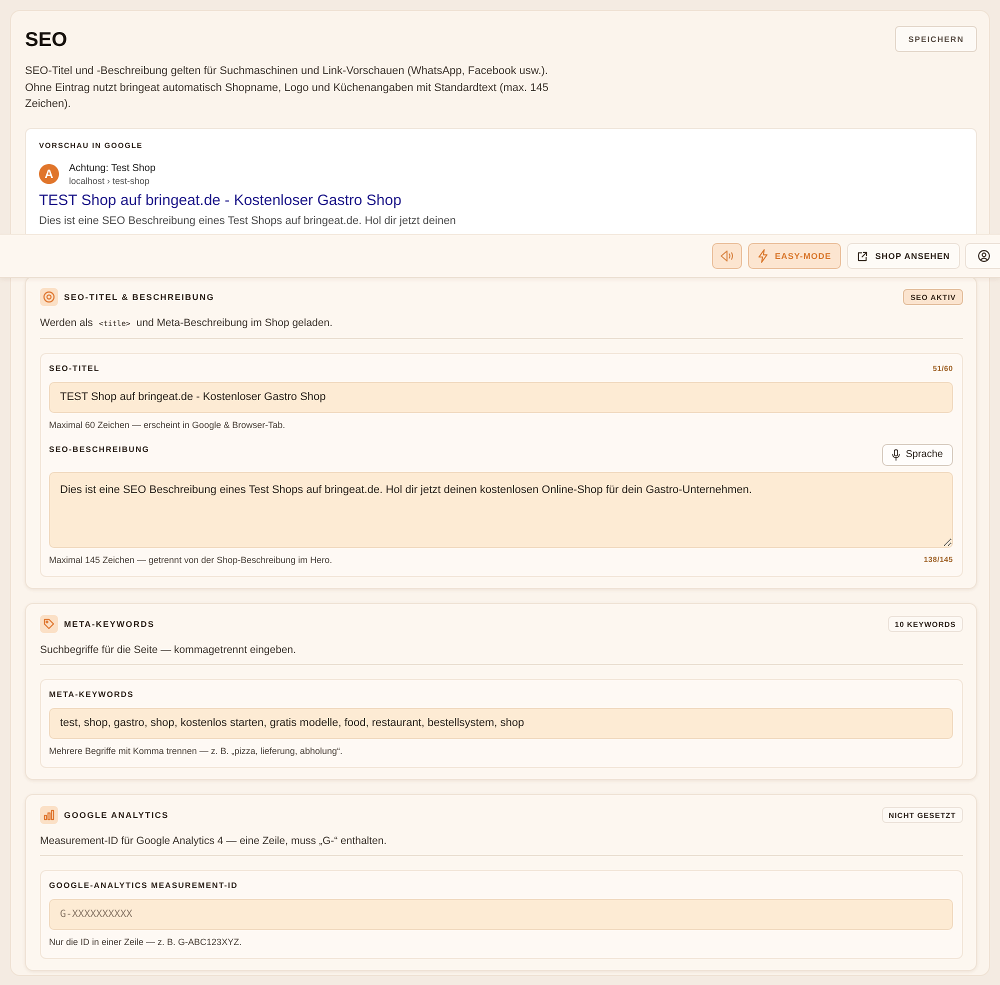 Image resolution: width=1000 pixels, height=985 pixels. I want to click on user-circle-icon, so click(984, 256).